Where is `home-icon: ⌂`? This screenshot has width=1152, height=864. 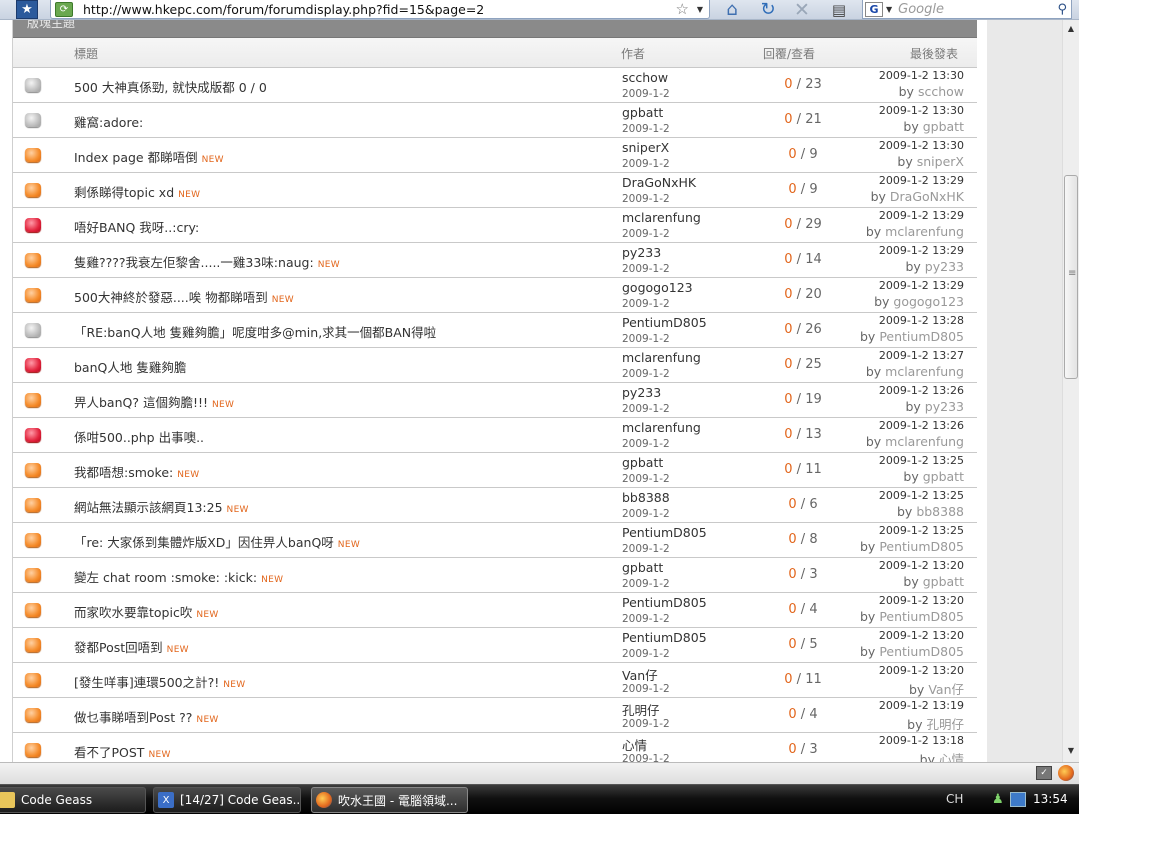 home-icon: ⌂ is located at coordinates (732, 10).